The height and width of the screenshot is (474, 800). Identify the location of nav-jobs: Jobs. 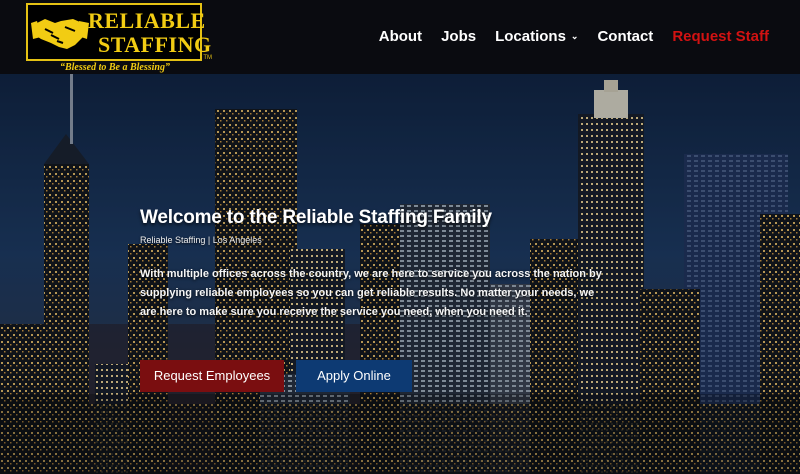
(458, 36).